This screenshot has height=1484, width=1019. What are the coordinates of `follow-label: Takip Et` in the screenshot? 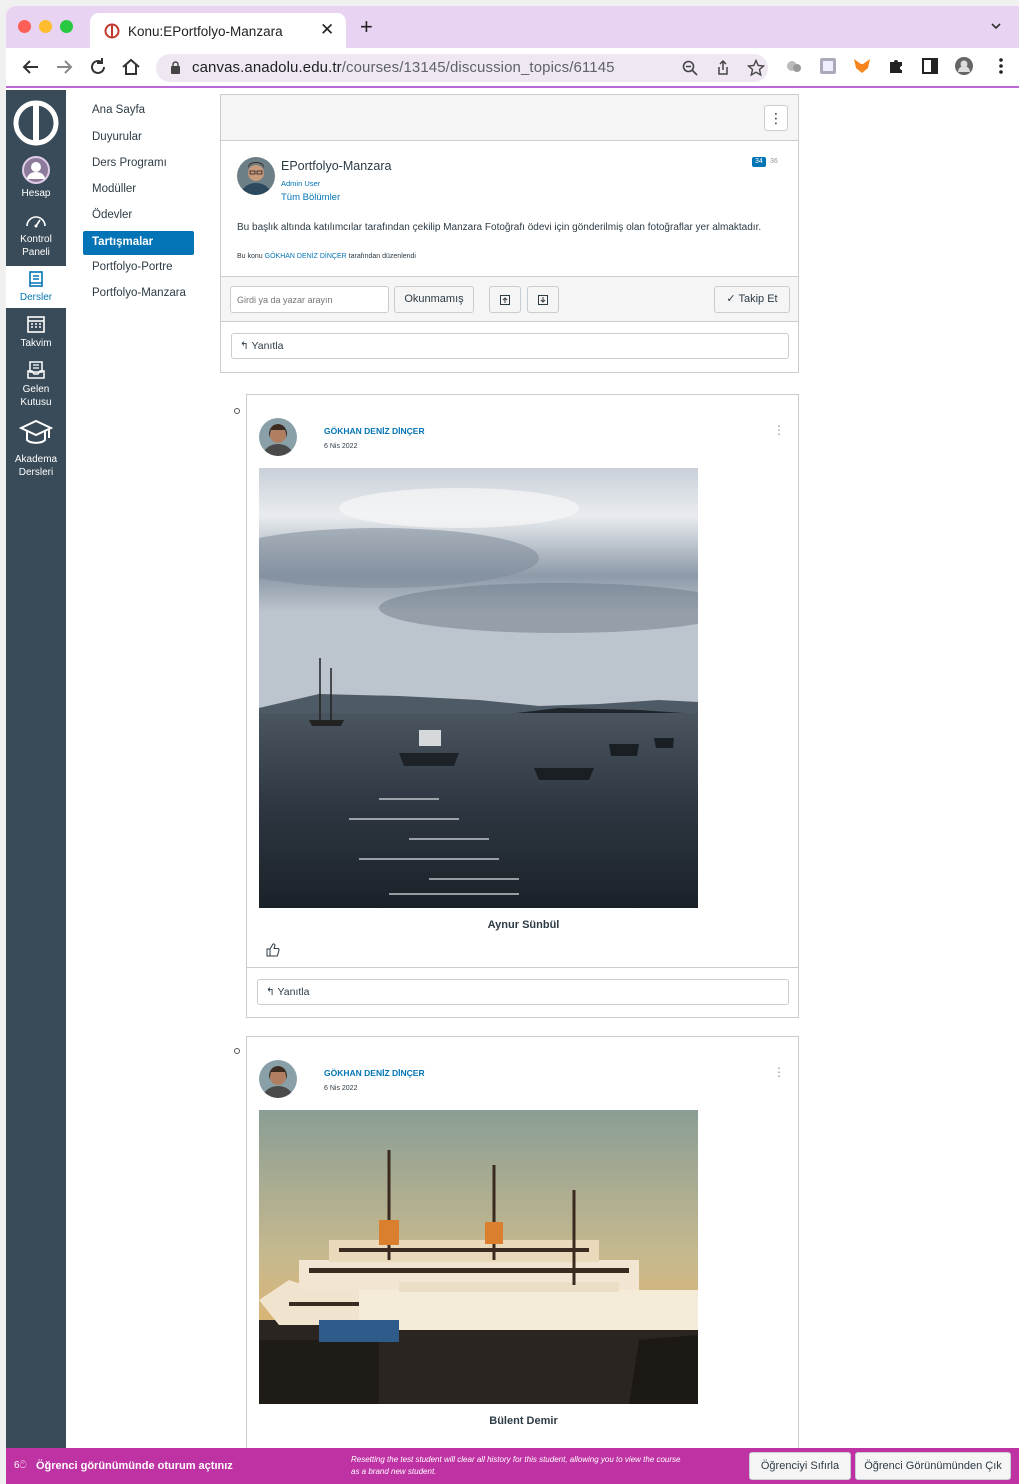 It's located at (758, 299).